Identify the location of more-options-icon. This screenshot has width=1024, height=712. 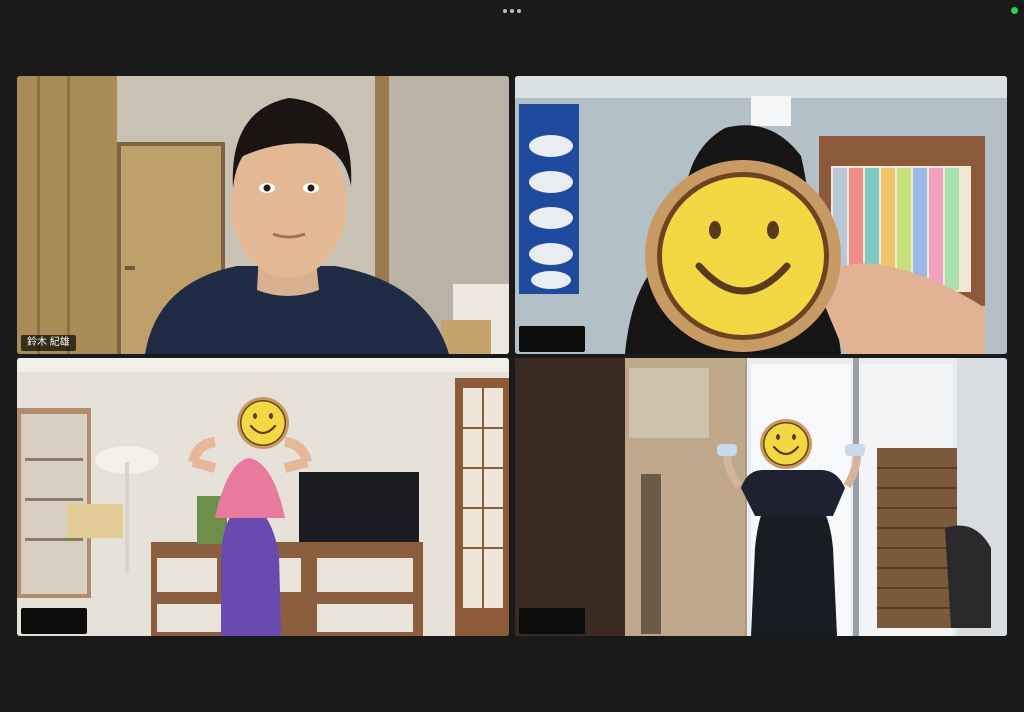
(512, 11).